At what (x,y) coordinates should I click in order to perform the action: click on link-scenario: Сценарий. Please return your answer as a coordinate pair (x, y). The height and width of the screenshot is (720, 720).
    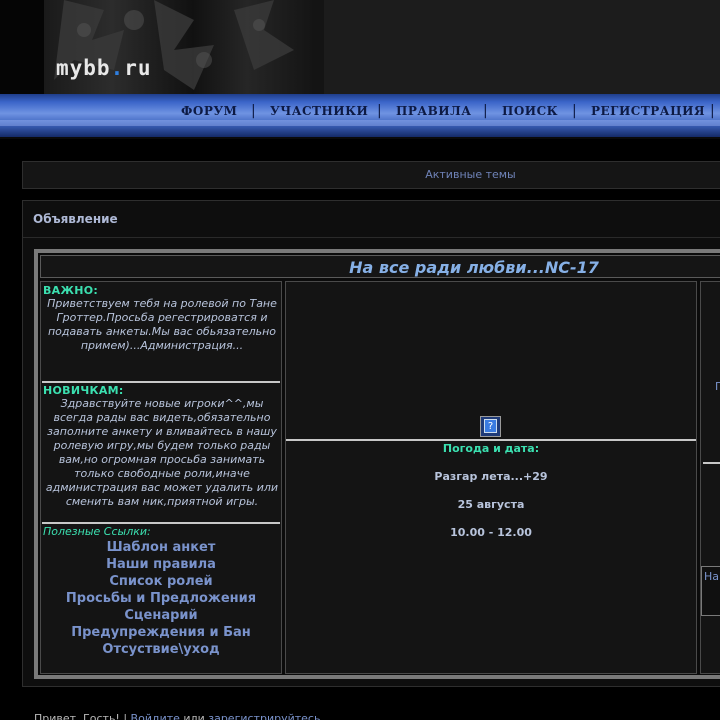
    Looking at the image, I should click on (161, 615).